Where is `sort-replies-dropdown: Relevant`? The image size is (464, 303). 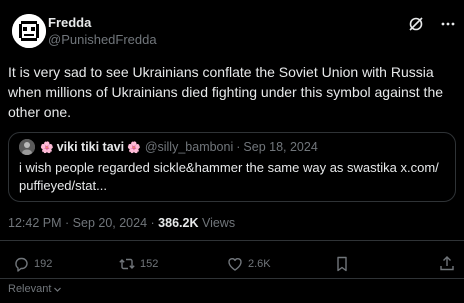 sort-replies-dropdown: Relevant is located at coordinates (35, 289).